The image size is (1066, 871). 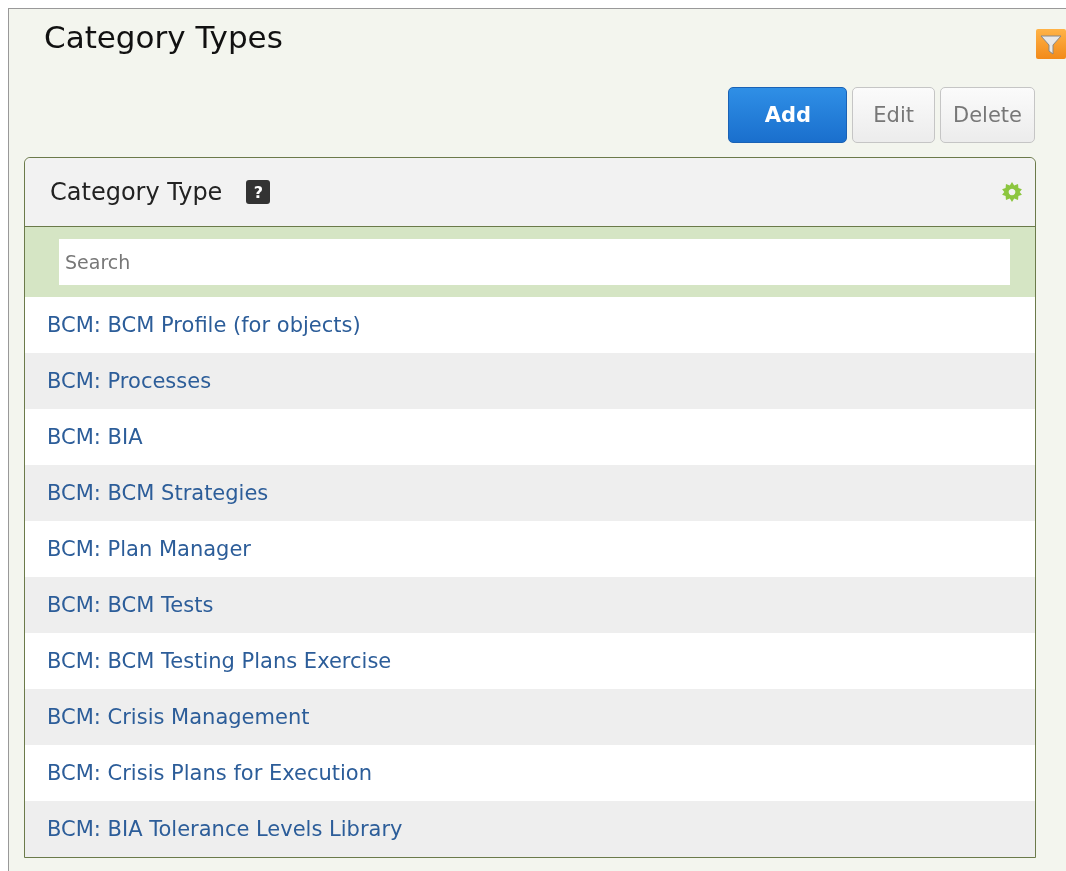 What do you see at coordinates (788, 115) in the screenshot?
I see `toolbar-button: Add` at bounding box center [788, 115].